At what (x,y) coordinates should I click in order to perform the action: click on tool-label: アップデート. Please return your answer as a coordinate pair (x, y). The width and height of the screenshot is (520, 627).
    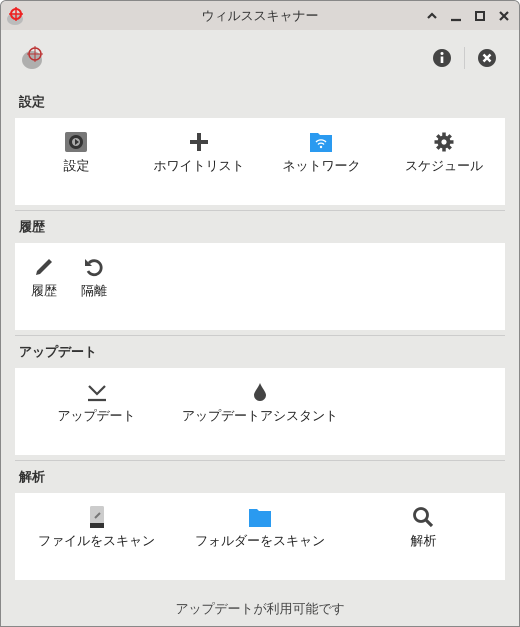
    Looking at the image, I should click on (97, 416).